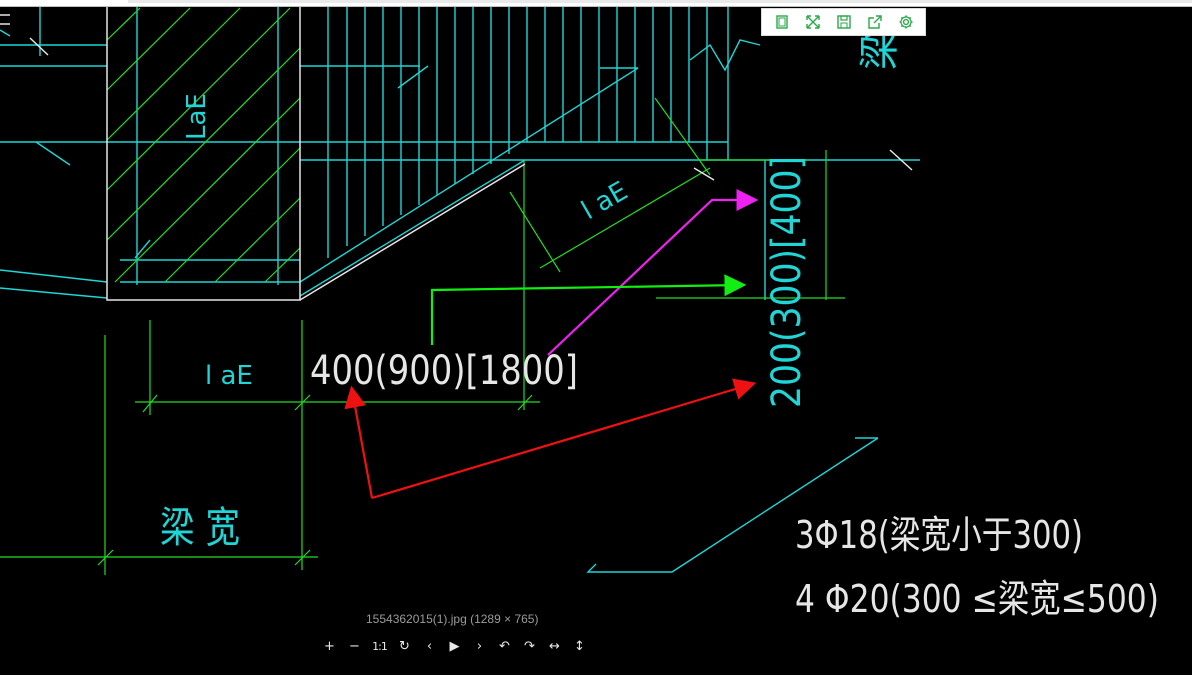 The image size is (1192, 675). I want to click on red-arrow-right, so click(564, 439).